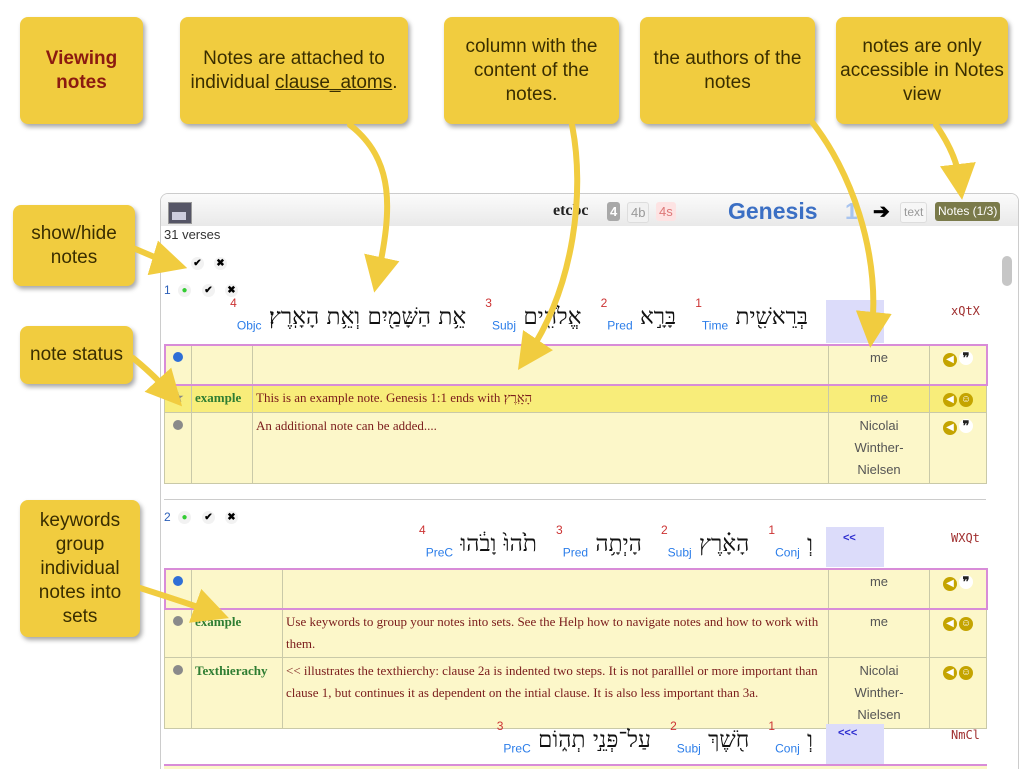 The width and height of the screenshot is (1024, 769). I want to click on hebrew-word: אֵ֥ת הַשָּׁמַ֖יִם וְאֵ֥ת הָאָֽרֶץ׃ 4Objc, so click(348, 314).